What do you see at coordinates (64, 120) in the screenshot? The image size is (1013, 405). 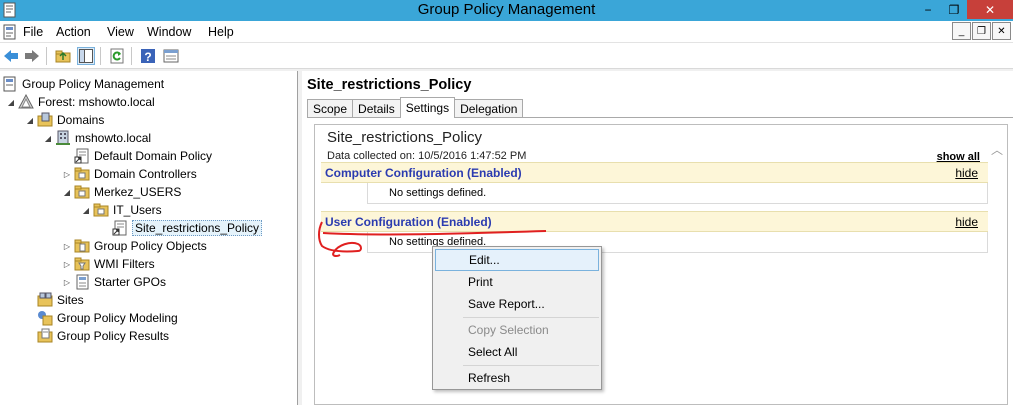 I see `tree-node-domains: ◢ Domains` at bounding box center [64, 120].